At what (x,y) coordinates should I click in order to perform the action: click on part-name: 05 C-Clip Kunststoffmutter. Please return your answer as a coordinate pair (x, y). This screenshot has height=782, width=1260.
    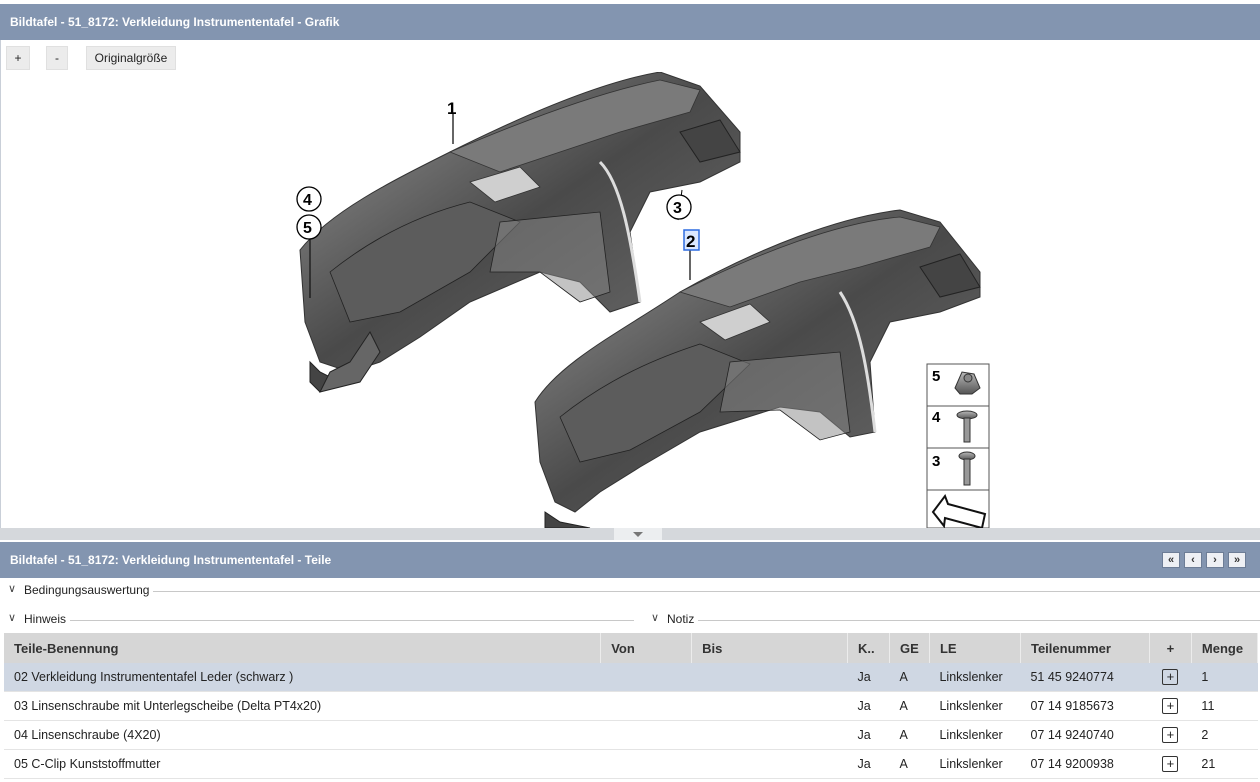
    Looking at the image, I should click on (302, 764).